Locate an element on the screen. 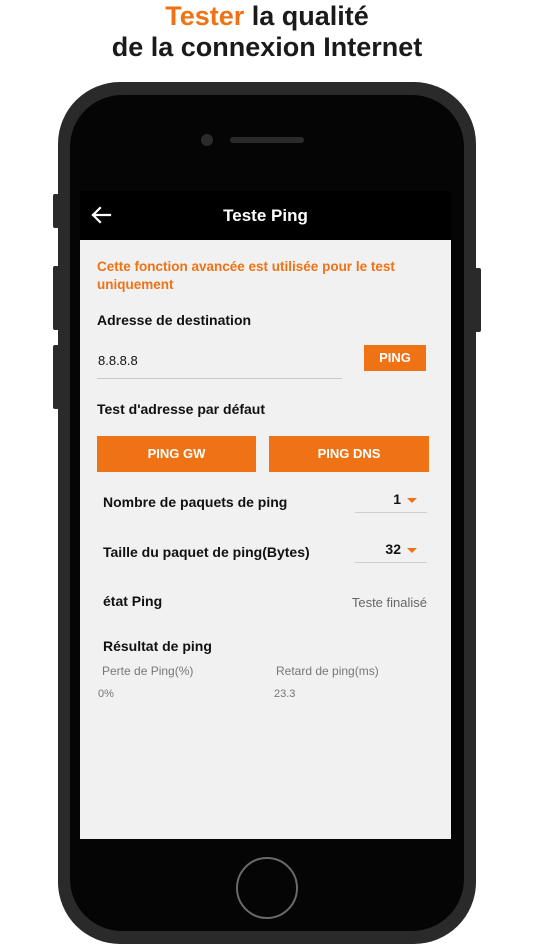  ping-result-label: Résultat de ping is located at coordinates (157, 646).